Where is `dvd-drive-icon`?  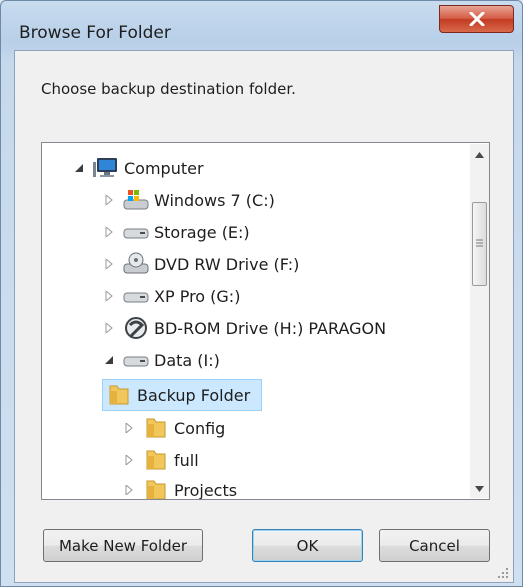
dvd-drive-icon is located at coordinates (136, 264).